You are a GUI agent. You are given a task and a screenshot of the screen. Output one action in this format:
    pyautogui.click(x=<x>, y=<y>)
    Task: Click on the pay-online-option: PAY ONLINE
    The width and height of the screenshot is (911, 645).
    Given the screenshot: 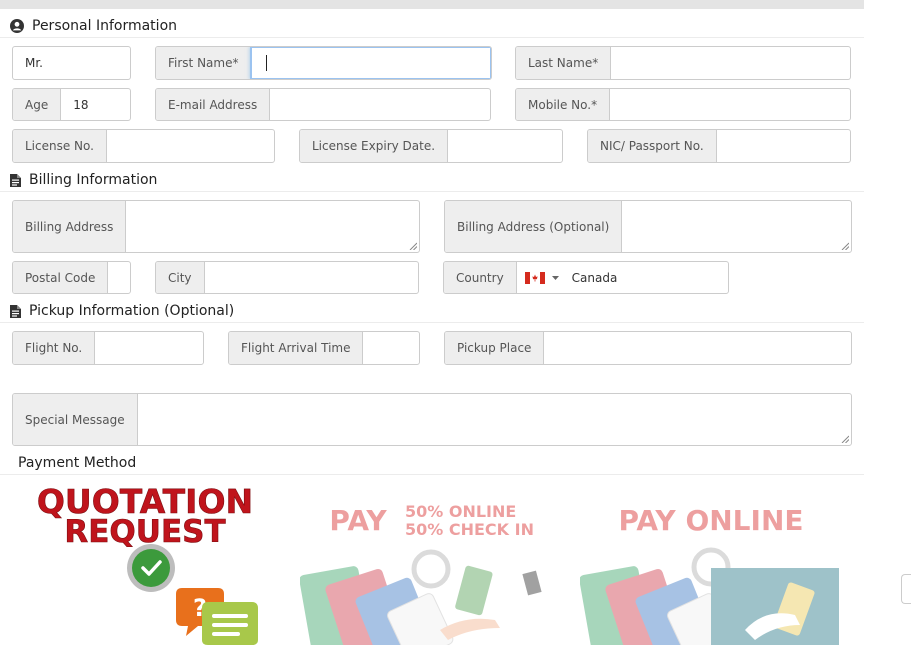 What is the action you would take?
    pyautogui.click(x=711, y=567)
    